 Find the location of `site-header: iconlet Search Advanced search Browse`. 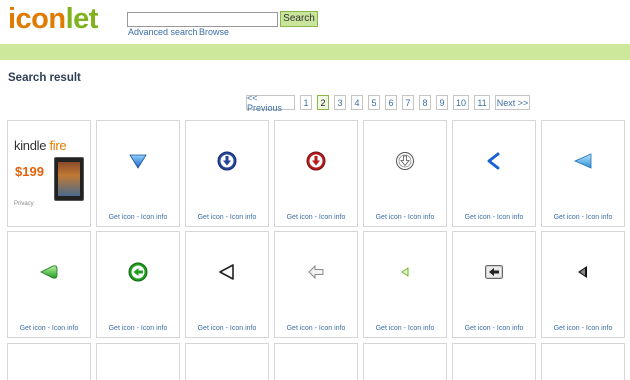

site-header: iconlet Search Advanced search Browse is located at coordinates (315, 22).